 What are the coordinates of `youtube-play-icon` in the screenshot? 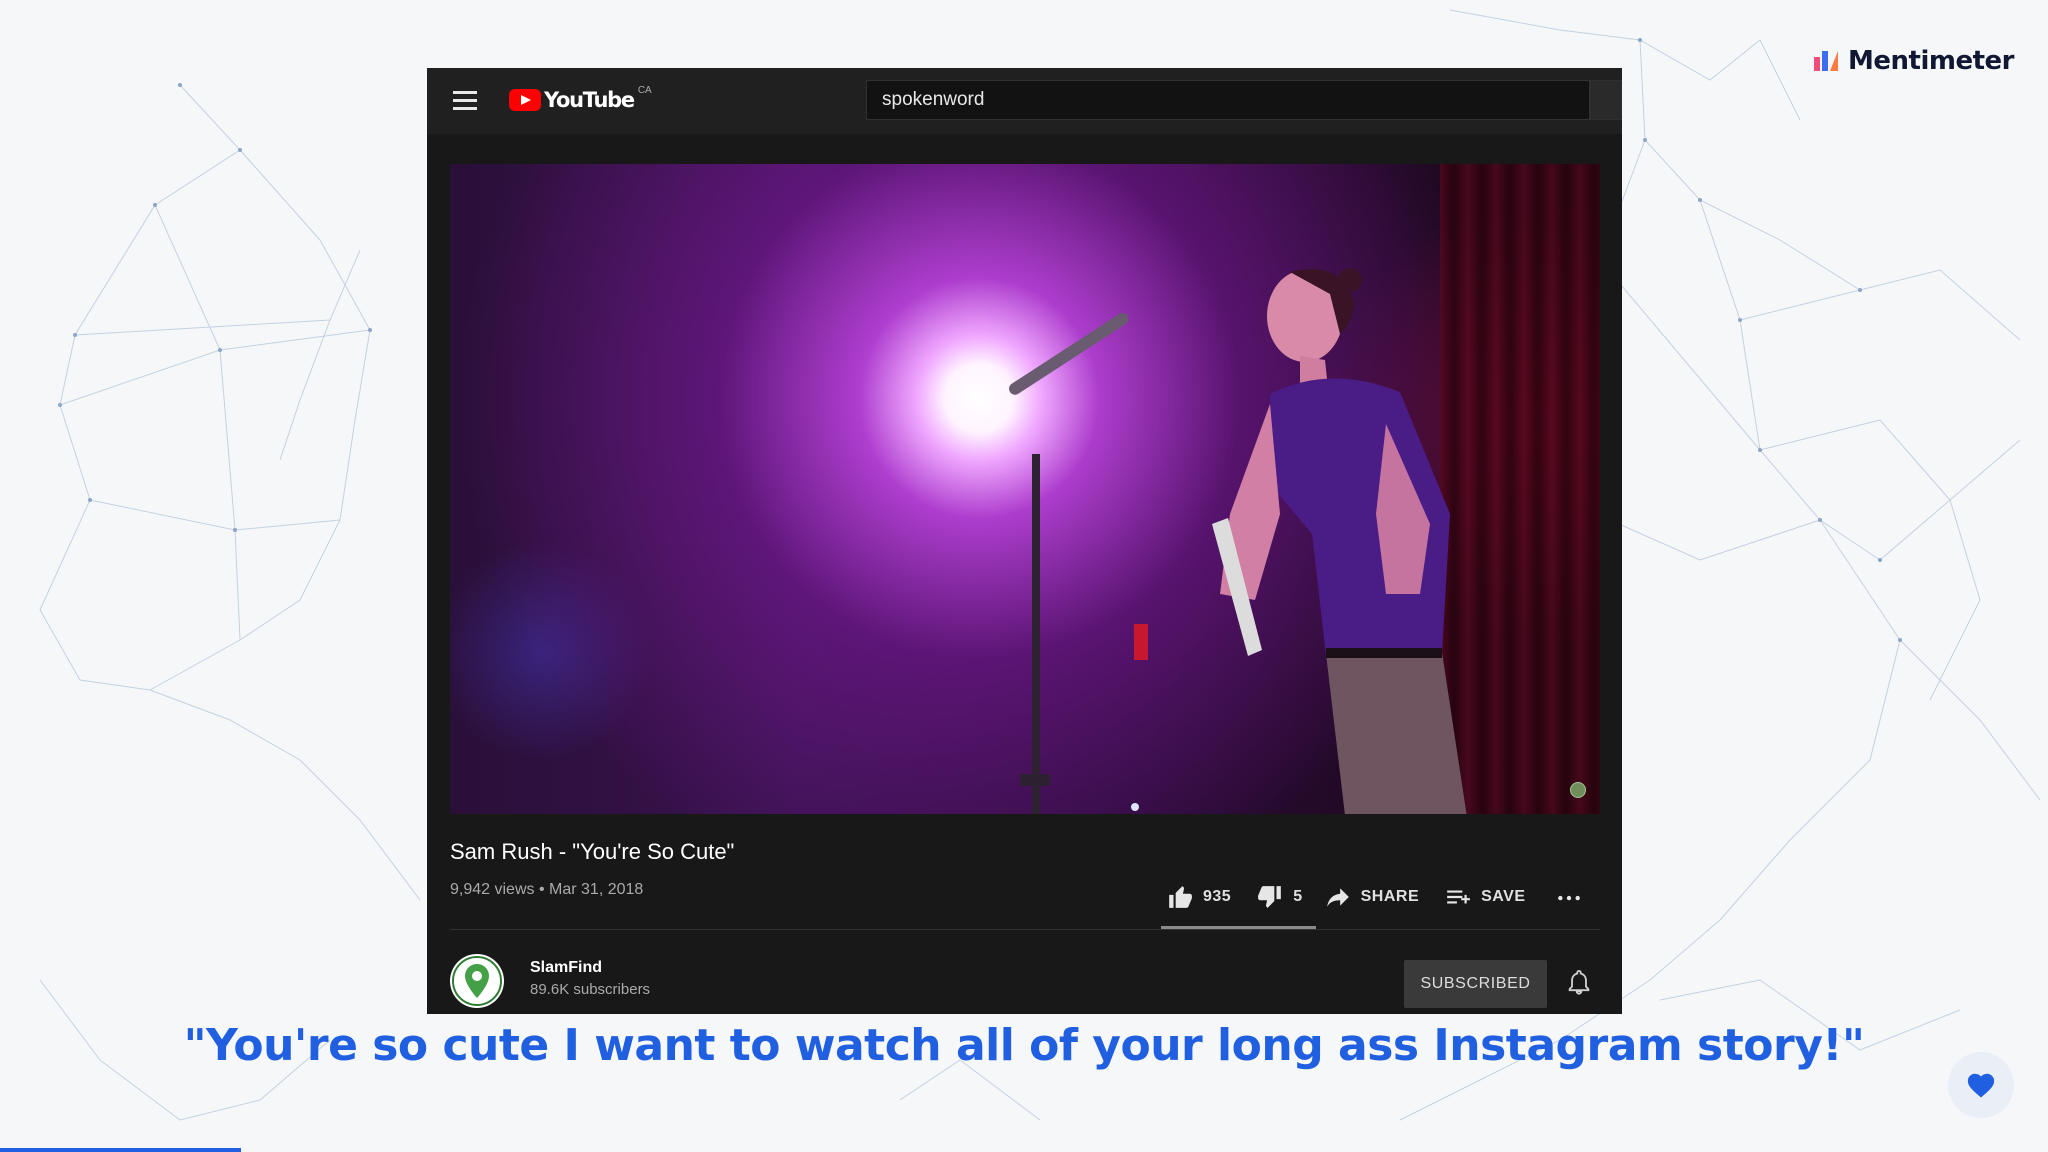 It's located at (525, 100).